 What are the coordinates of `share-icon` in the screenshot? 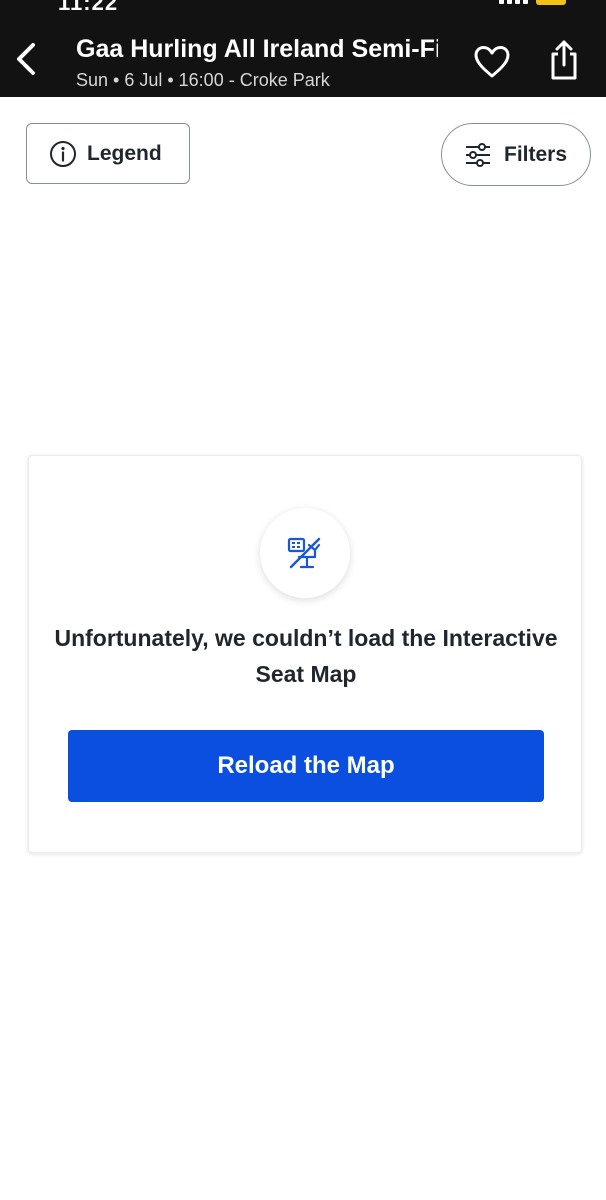 It's located at (564, 60).